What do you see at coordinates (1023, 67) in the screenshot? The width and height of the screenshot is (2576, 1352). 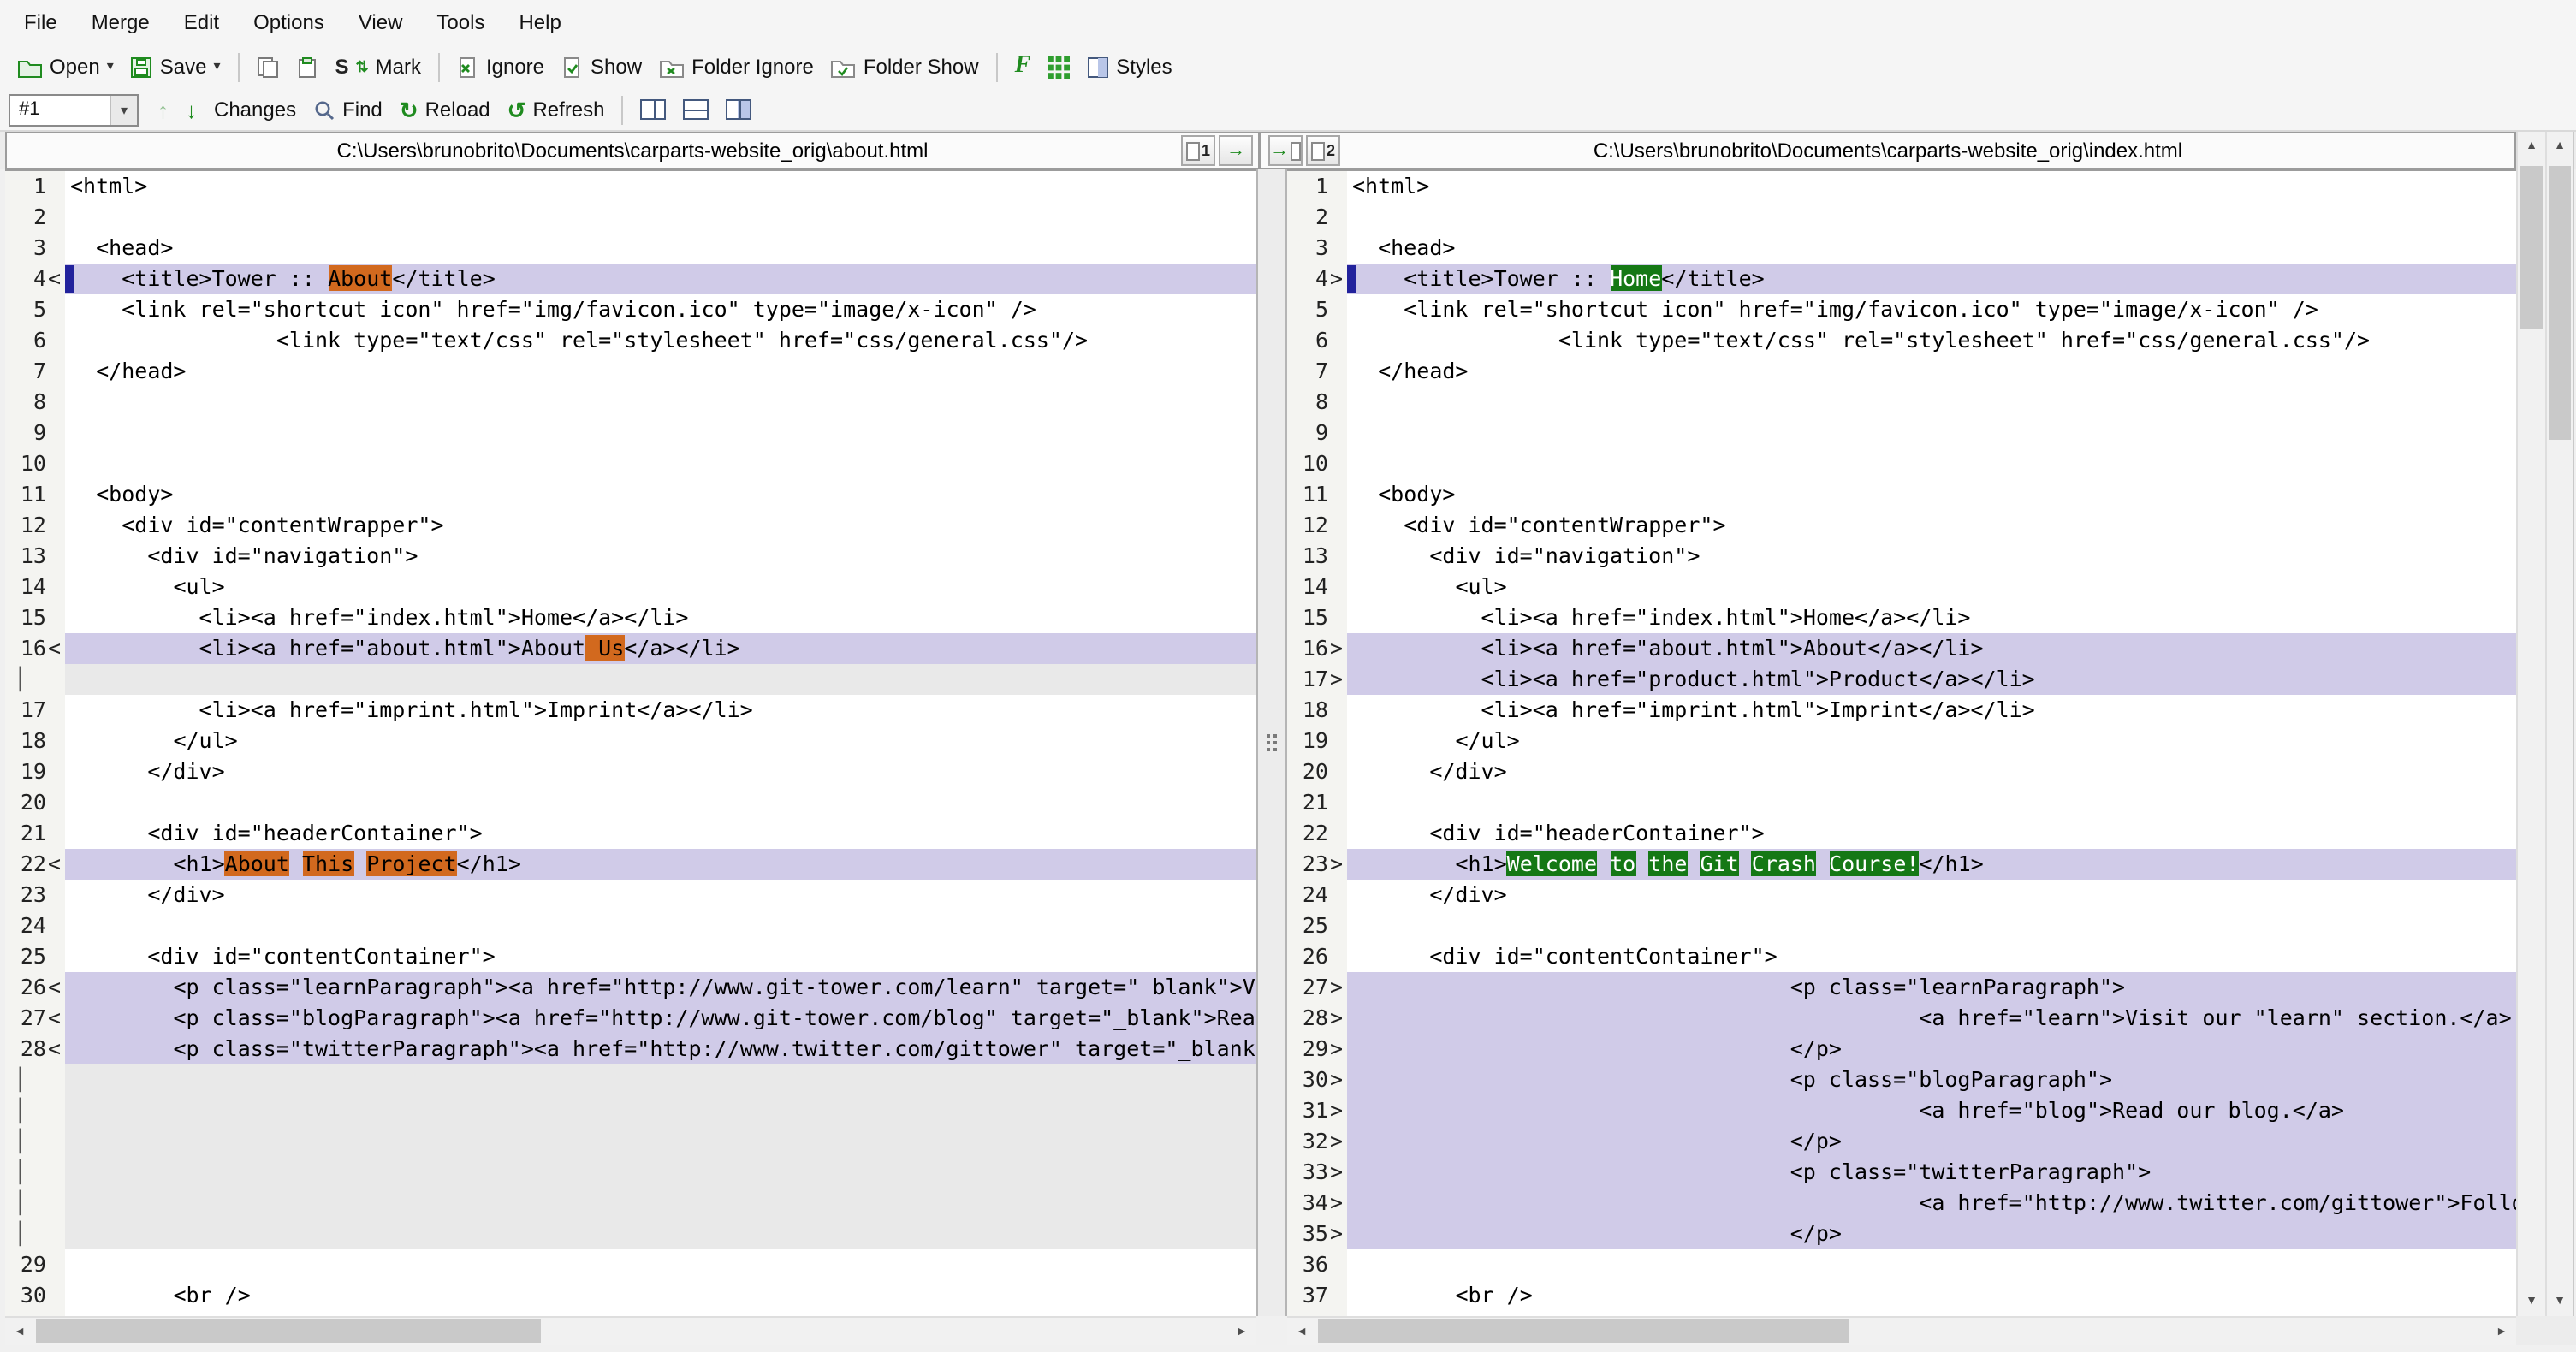 I see `filter-button: F` at bounding box center [1023, 67].